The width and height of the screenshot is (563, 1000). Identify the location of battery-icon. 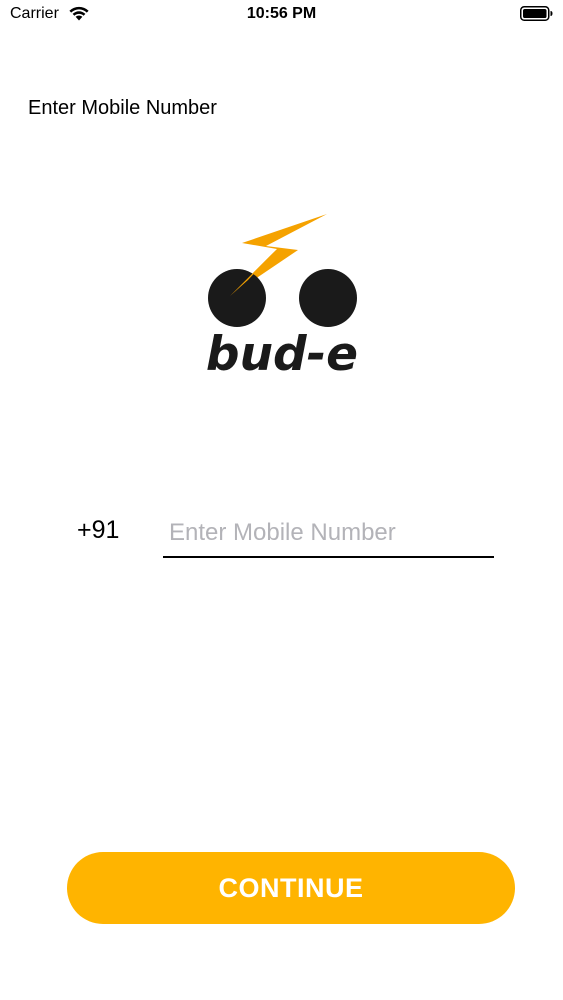
(536, 13).